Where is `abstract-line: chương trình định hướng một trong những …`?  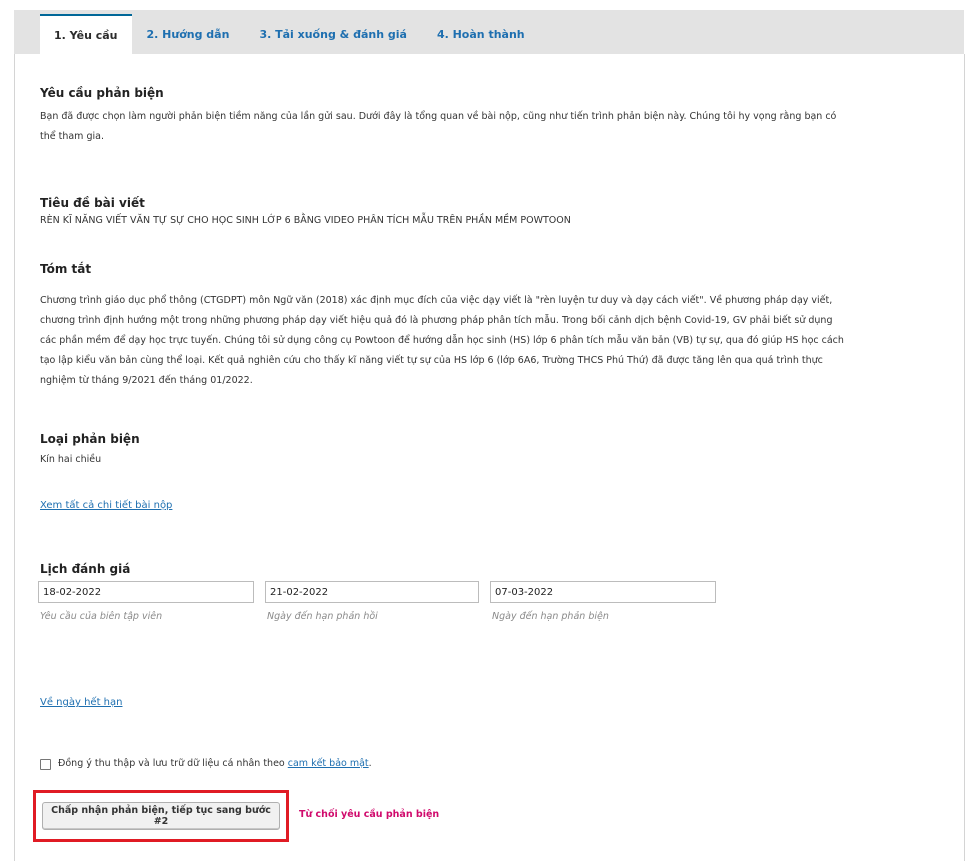
abstract-line: chương trình định hướng một trong những … is located at coordinates (436, 320).